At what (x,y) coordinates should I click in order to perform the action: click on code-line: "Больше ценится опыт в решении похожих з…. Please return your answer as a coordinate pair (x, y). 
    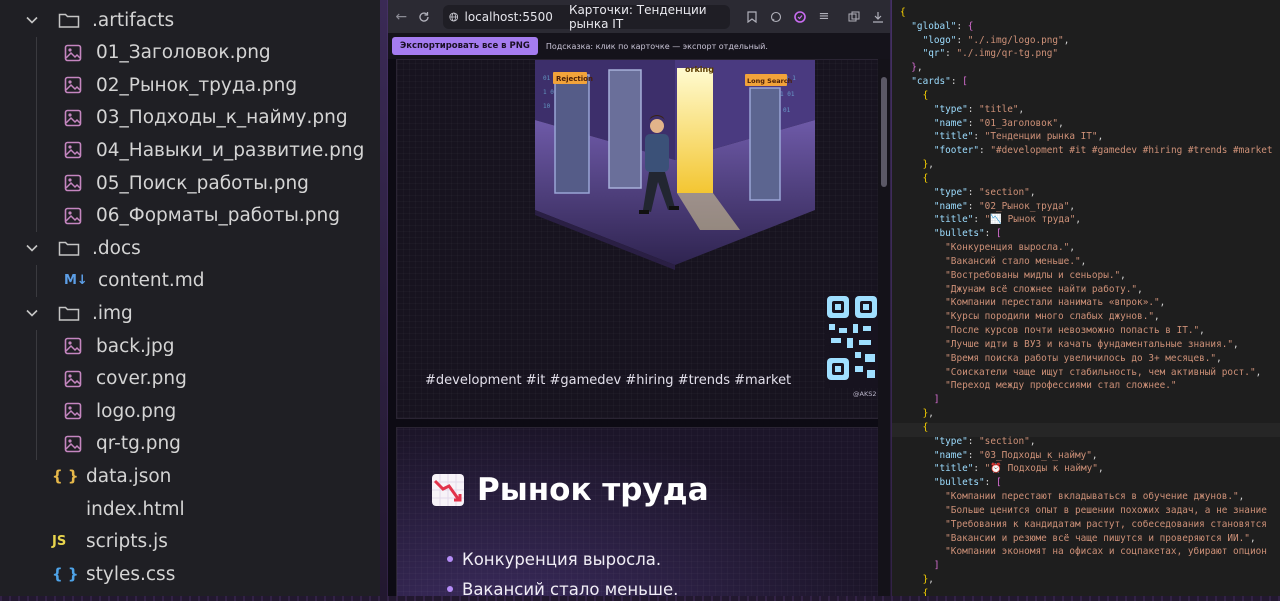
    Looking at the image, I should click on (1083, 511).